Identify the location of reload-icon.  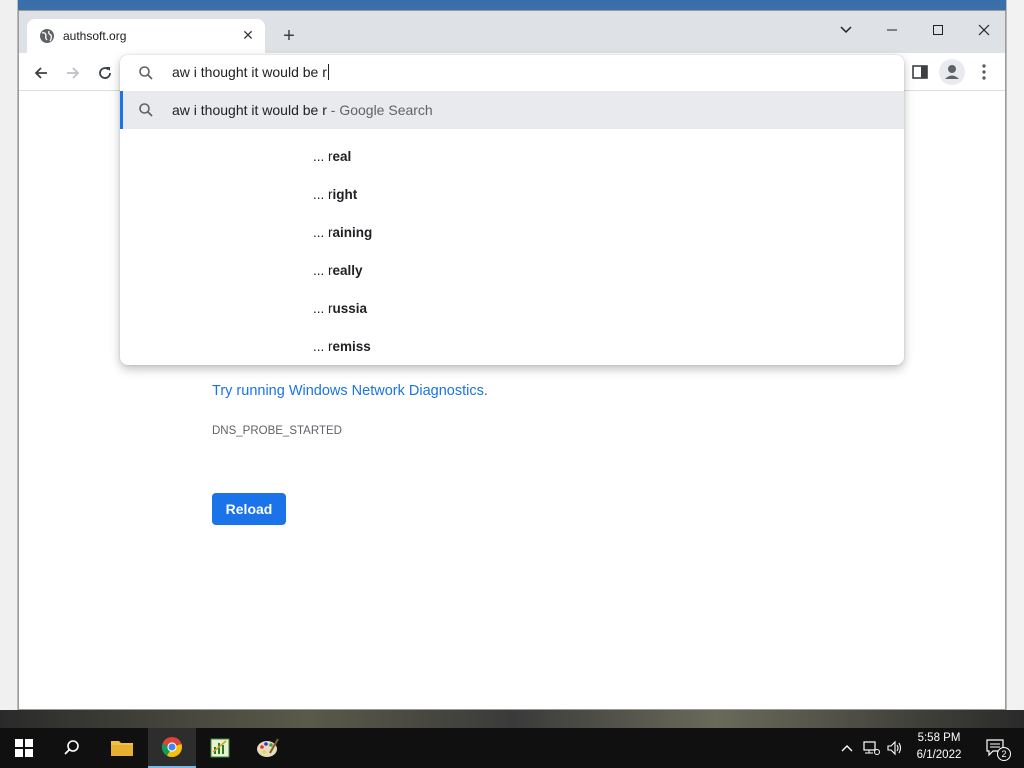
(105, 73).